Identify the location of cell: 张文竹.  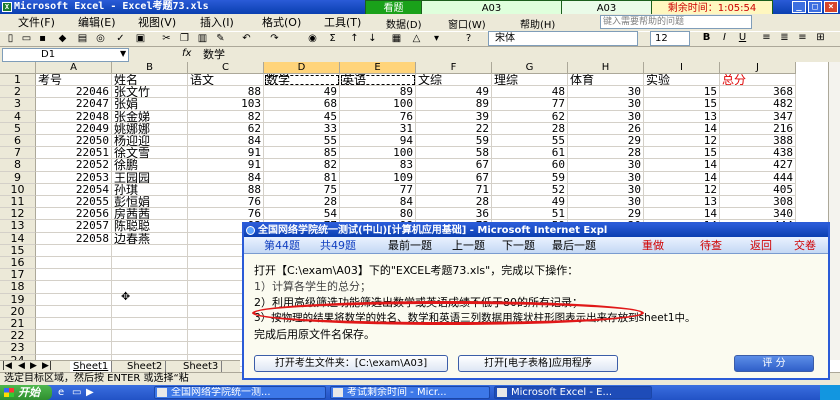
(150, 92).